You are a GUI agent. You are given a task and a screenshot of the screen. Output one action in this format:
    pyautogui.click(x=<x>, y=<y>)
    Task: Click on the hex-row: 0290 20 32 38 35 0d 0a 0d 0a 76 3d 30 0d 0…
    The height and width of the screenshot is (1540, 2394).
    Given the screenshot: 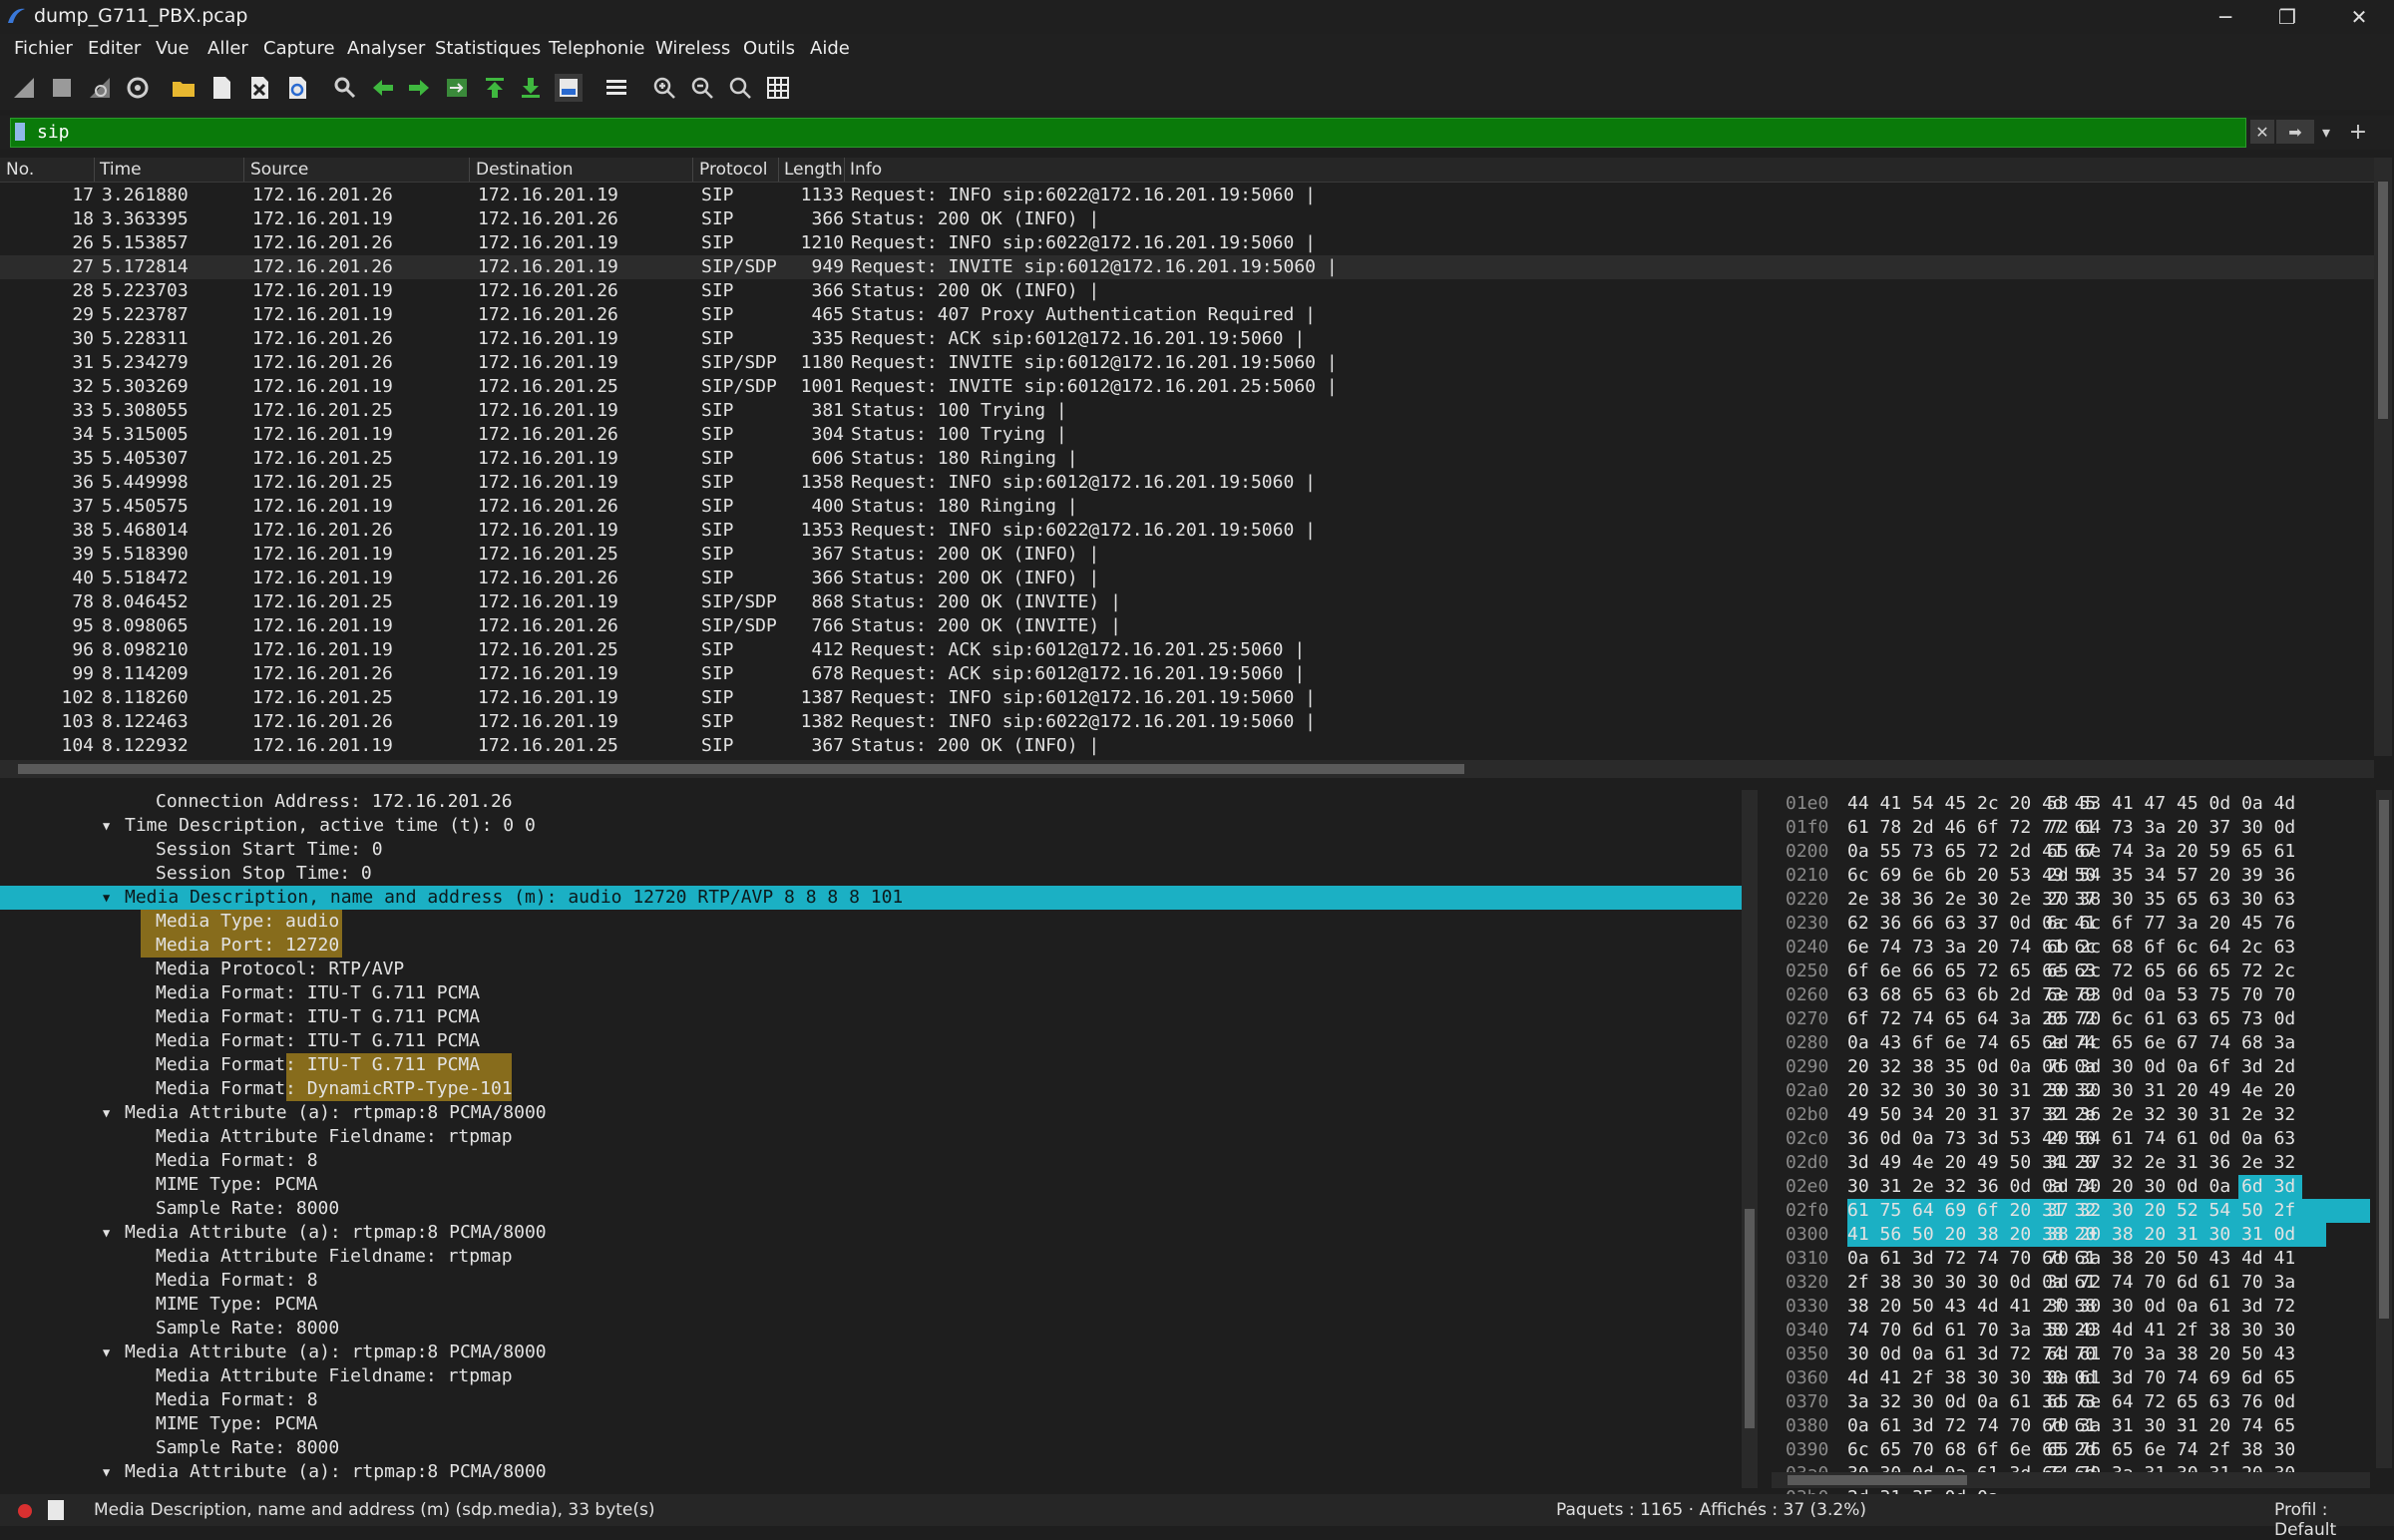 What is the action you would take?
    pyautogui.click(x=2071, y=1067)
    